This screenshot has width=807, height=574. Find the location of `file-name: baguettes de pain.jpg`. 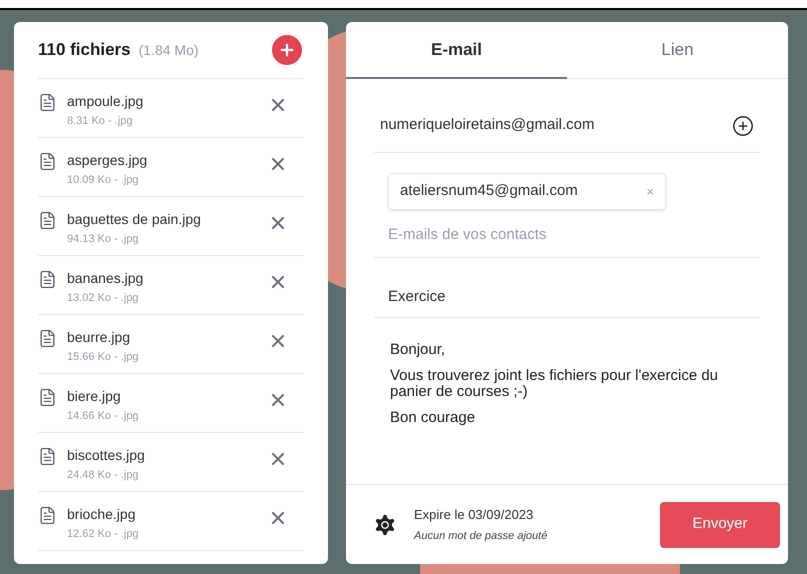

file-name: baguettes de pain.jpg is located at coordinates (134, 219).